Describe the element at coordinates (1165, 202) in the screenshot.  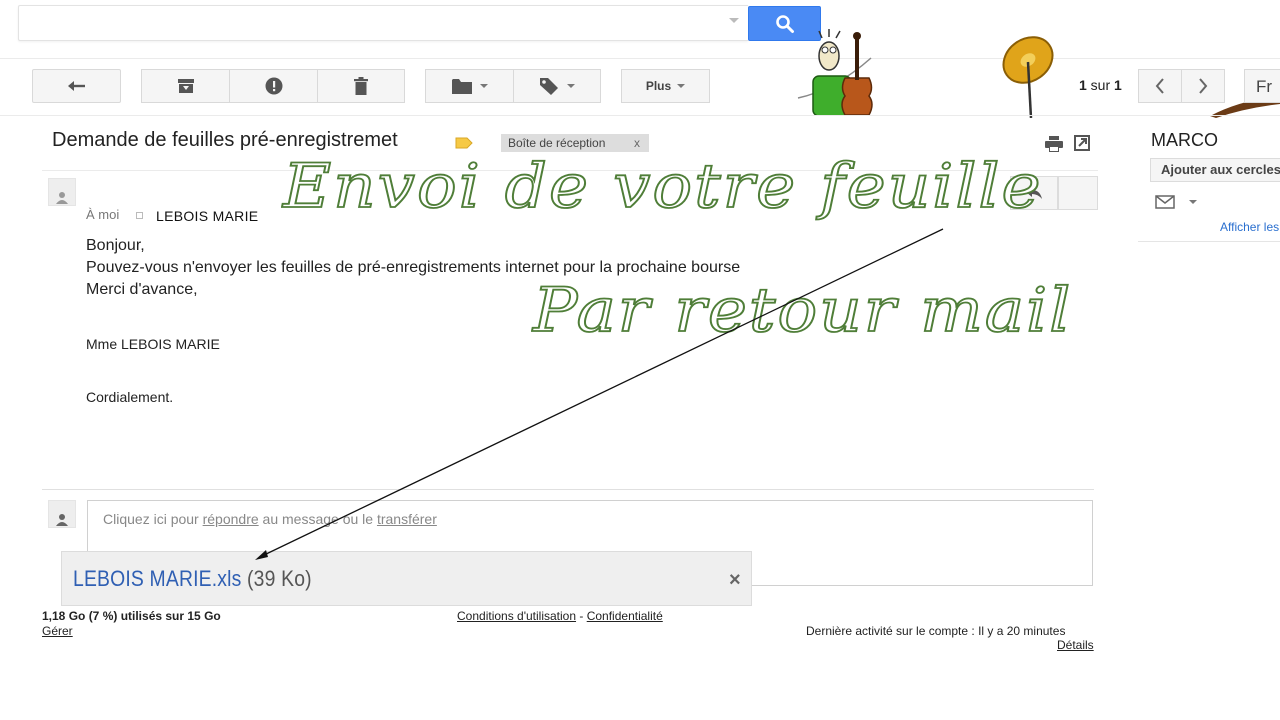
I see `mail-icon` at that location.